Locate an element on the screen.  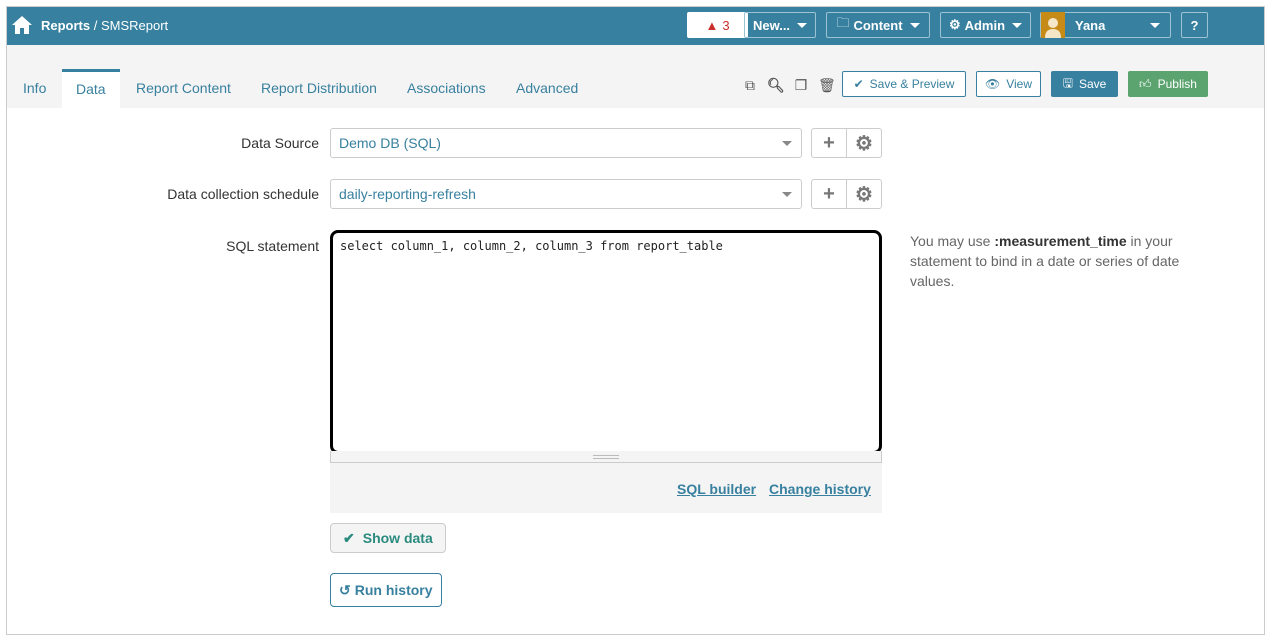
help-button: ? is located at coordinates (1194, 25).